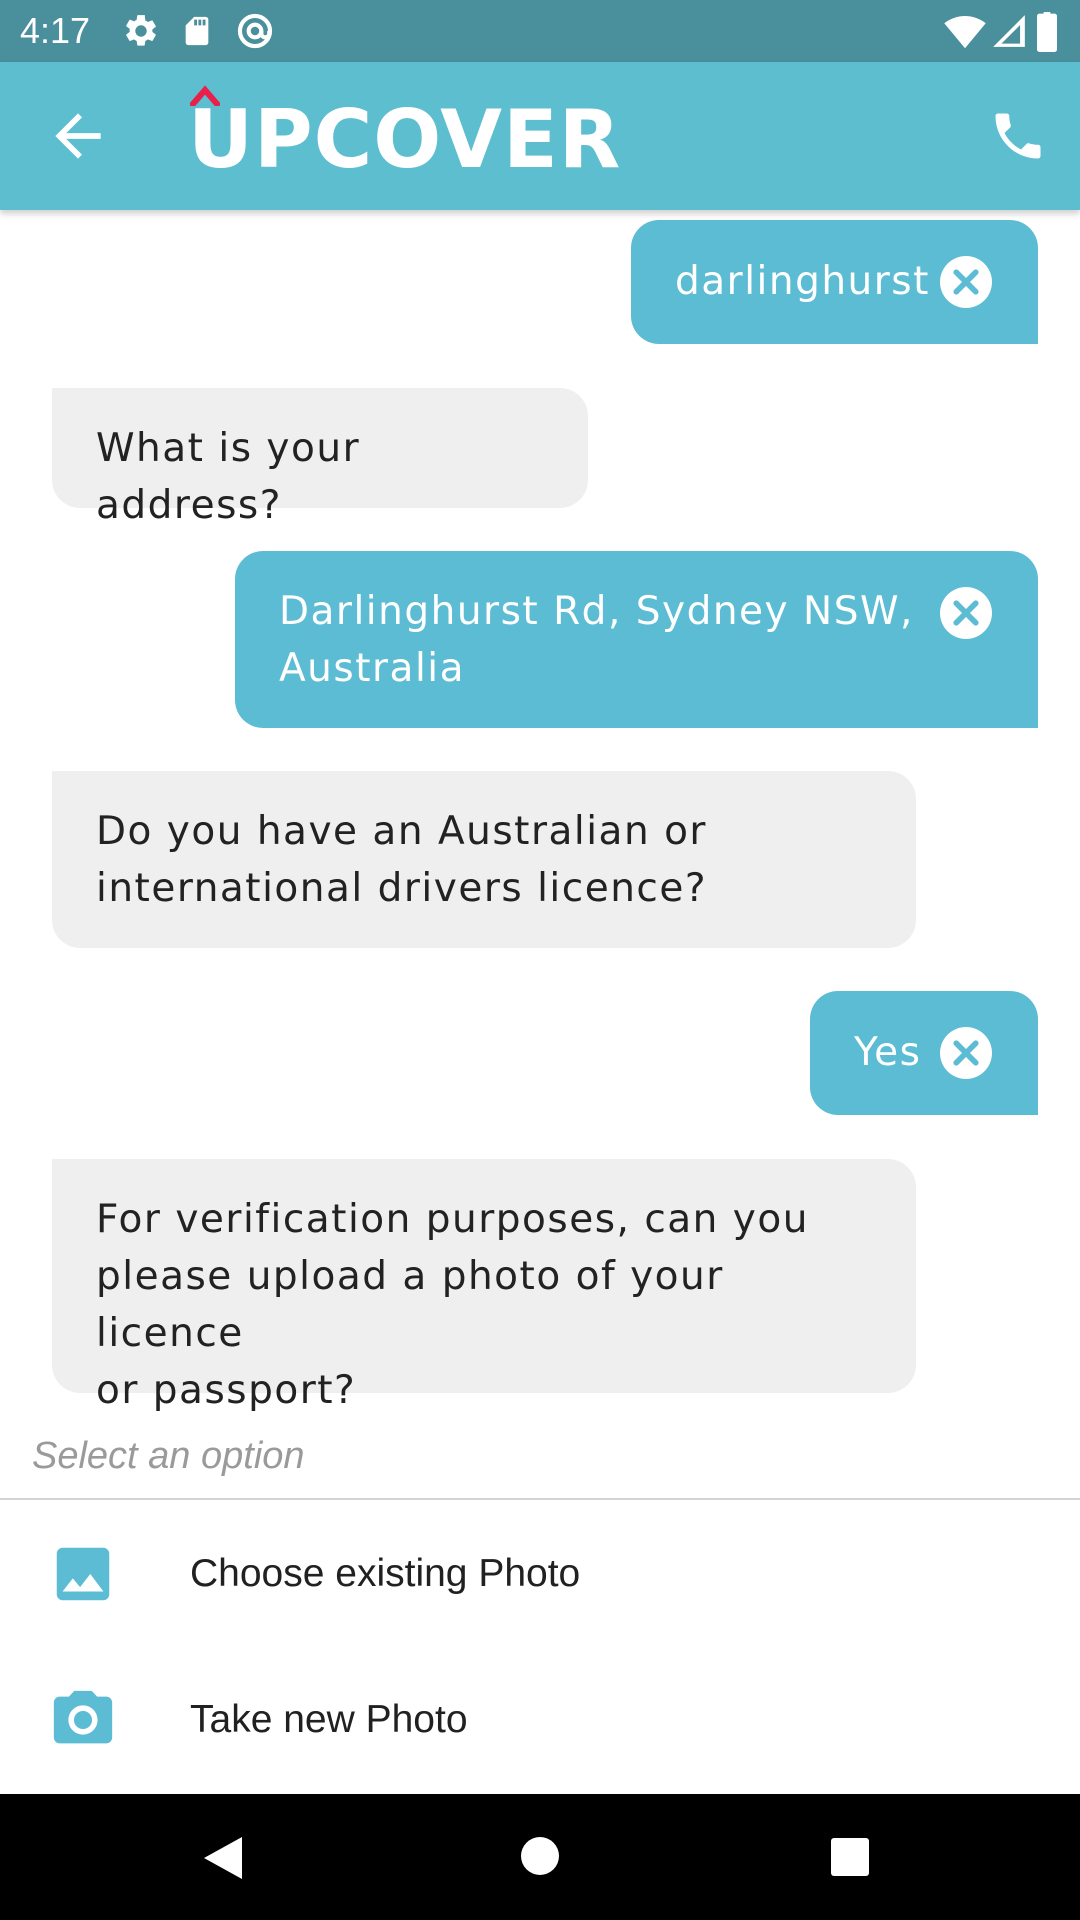  Describe the element at coordinates (540, 31) in the screenshot. I see `status-bar: 4:17` at that location.